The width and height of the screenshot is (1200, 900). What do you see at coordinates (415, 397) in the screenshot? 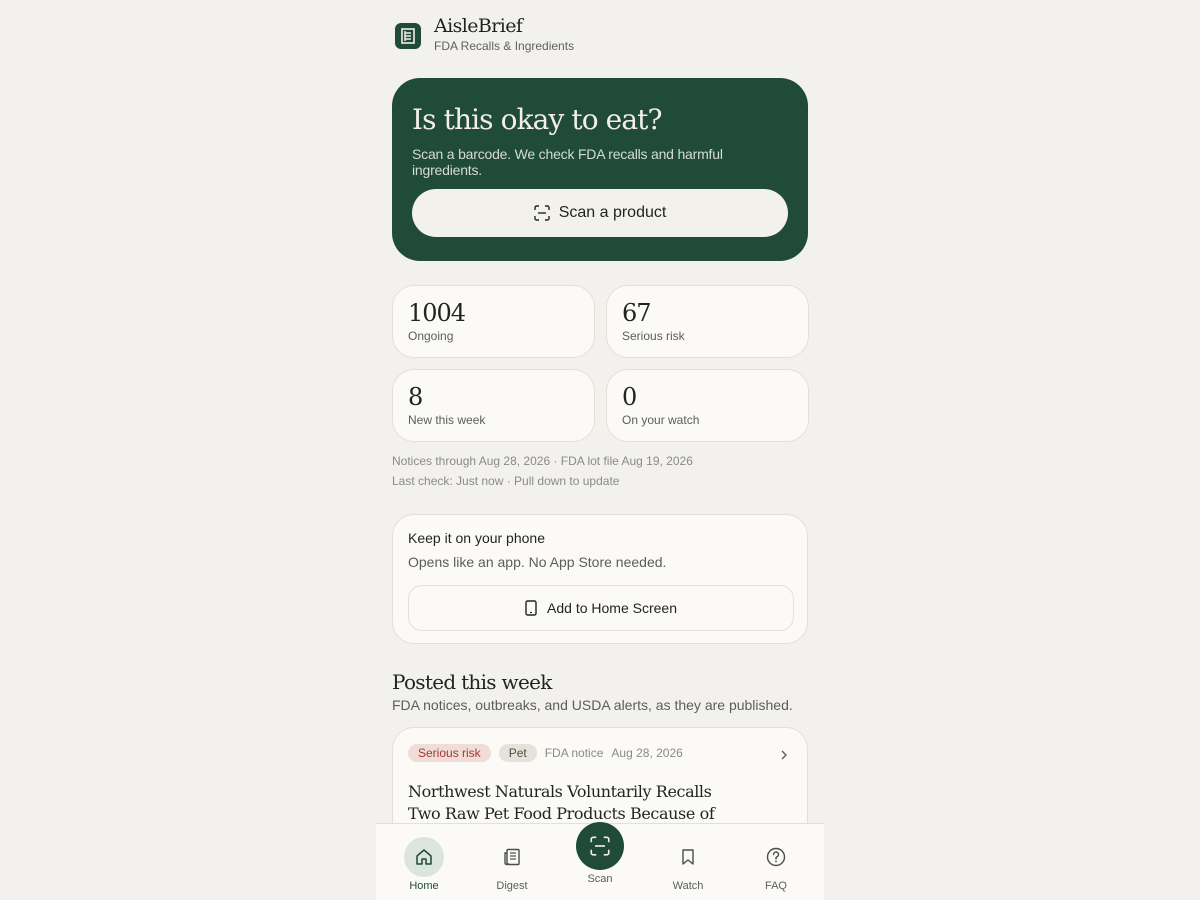
I see `stat-value: 8` at bounding box center [415, 397].